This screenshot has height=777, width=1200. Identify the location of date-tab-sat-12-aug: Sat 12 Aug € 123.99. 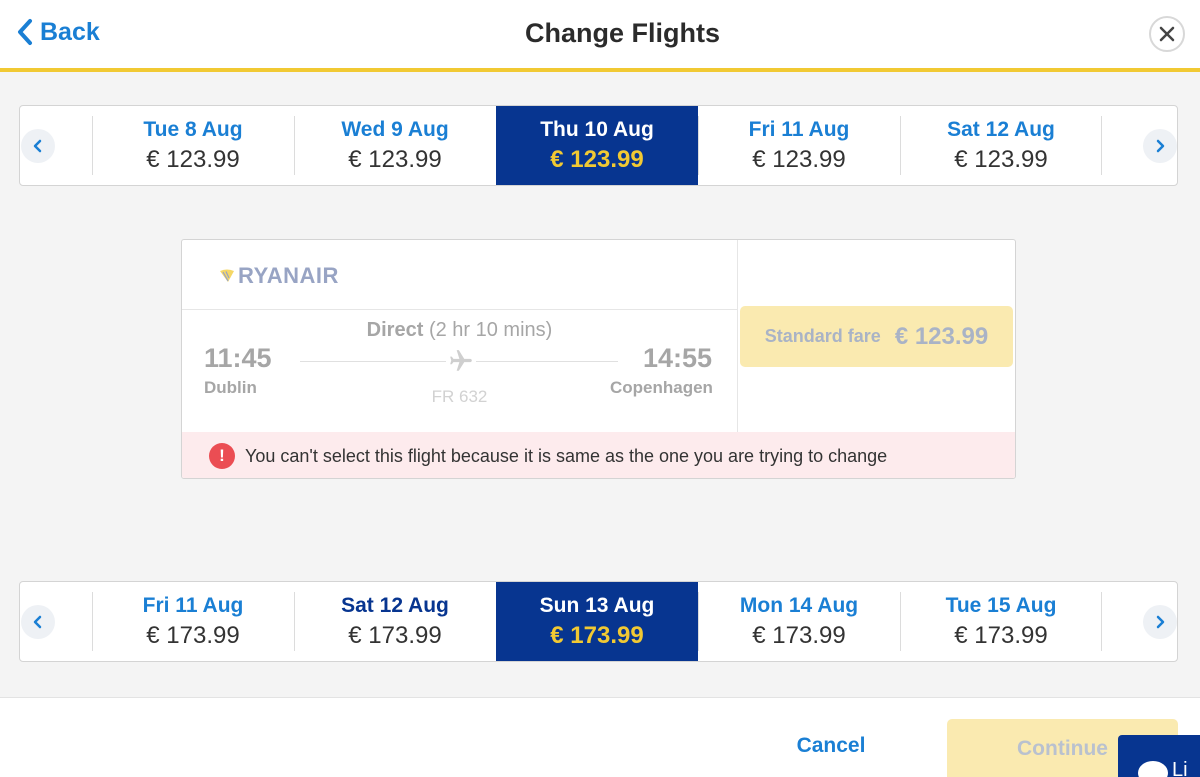
(1001, 145).